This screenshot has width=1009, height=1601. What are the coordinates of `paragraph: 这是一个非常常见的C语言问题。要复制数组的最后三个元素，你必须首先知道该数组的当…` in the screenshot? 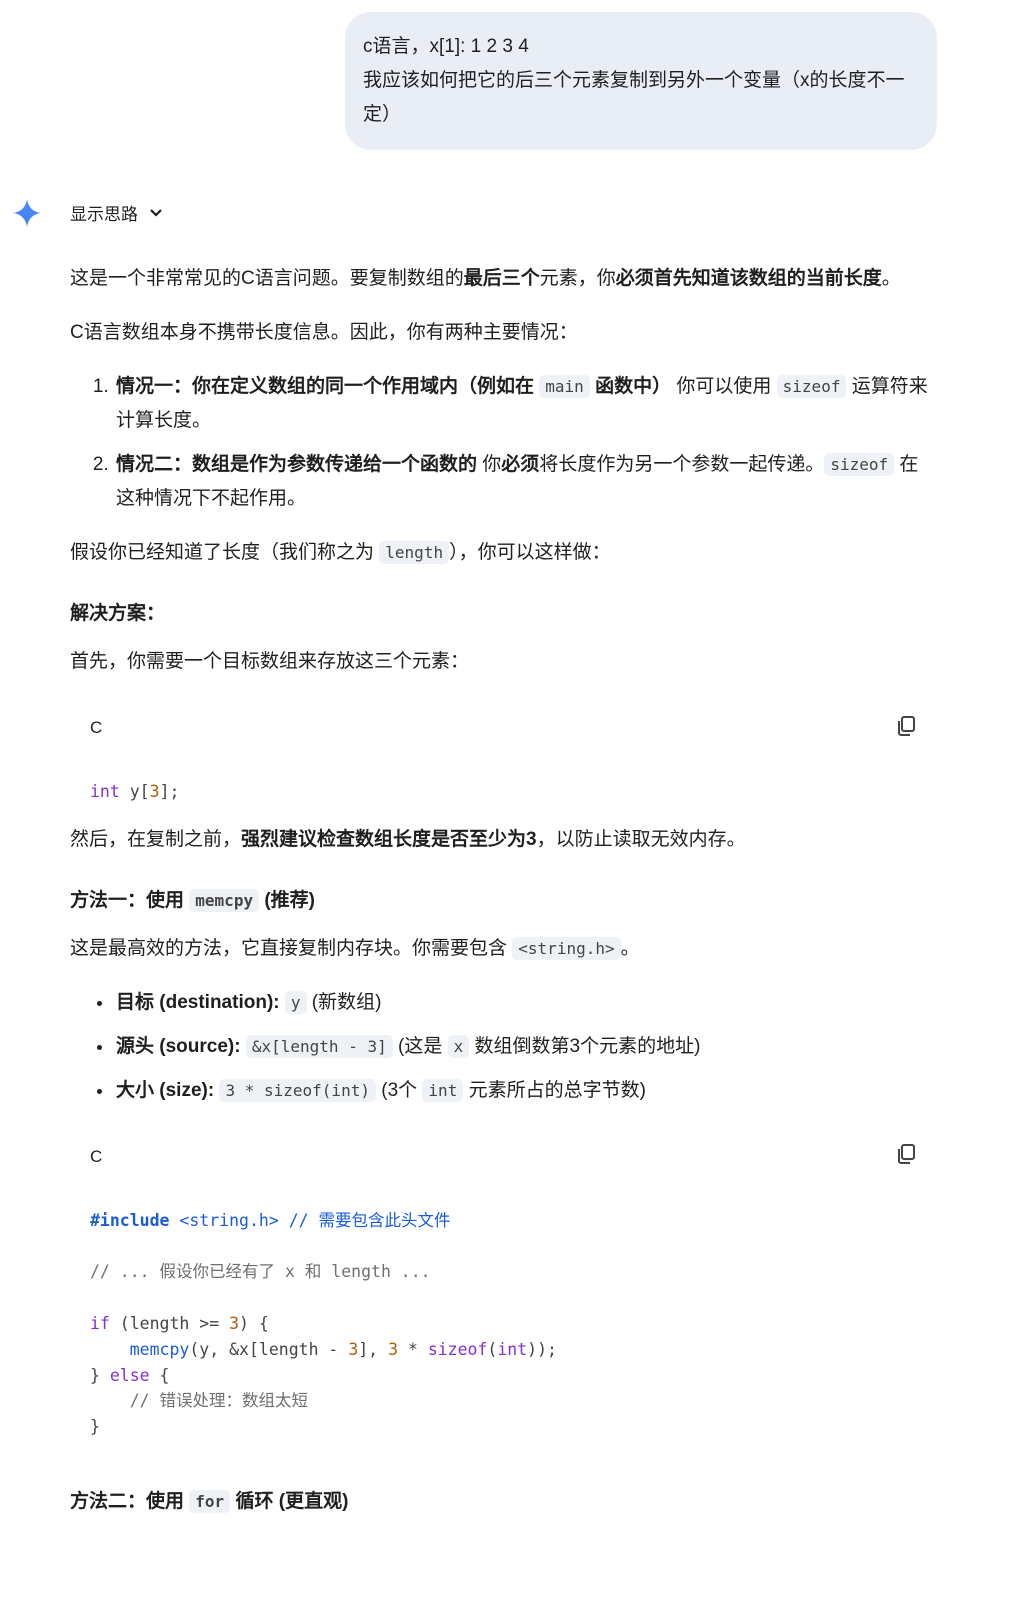 It's located at (503, 279).